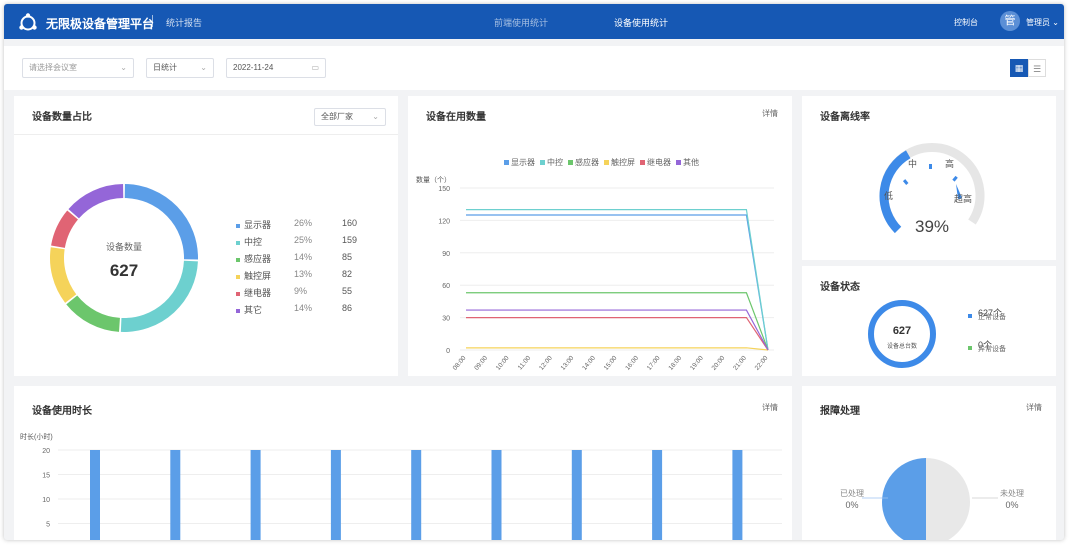  I want to click on card-title: 设备离线率, so click(845, 117).